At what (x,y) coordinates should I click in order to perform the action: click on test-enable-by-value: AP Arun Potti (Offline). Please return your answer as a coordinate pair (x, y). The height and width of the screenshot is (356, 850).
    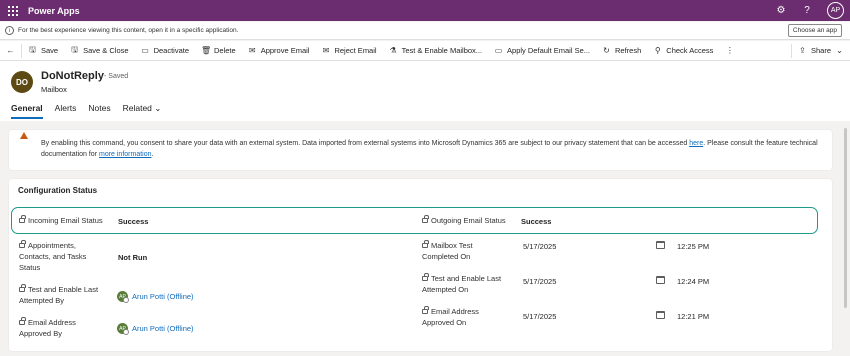
    Looking at the image, I should click on (155, 297).